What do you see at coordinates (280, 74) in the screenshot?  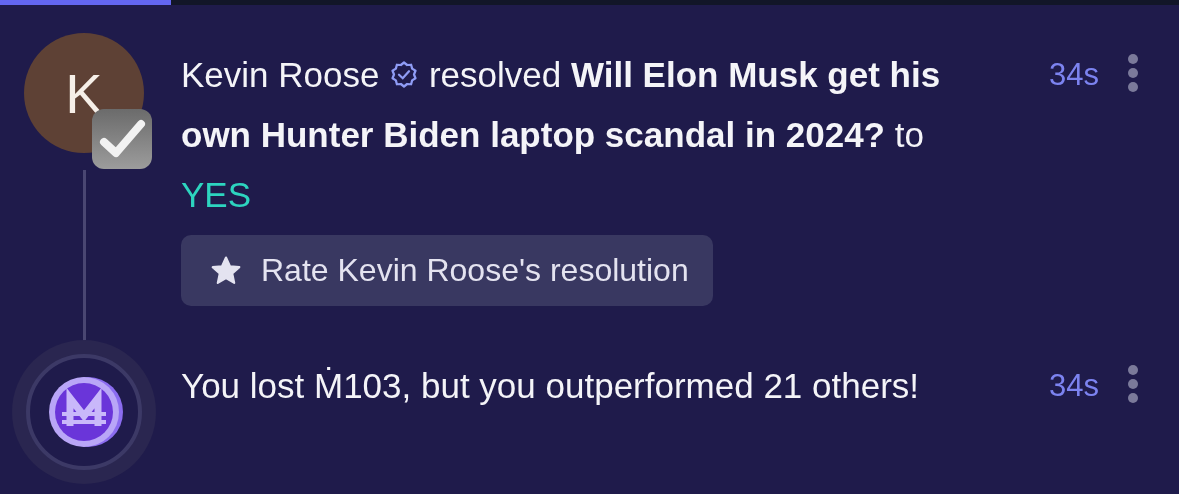 I see `author-link: Kevin Roose` at bounding box center [280, 74].